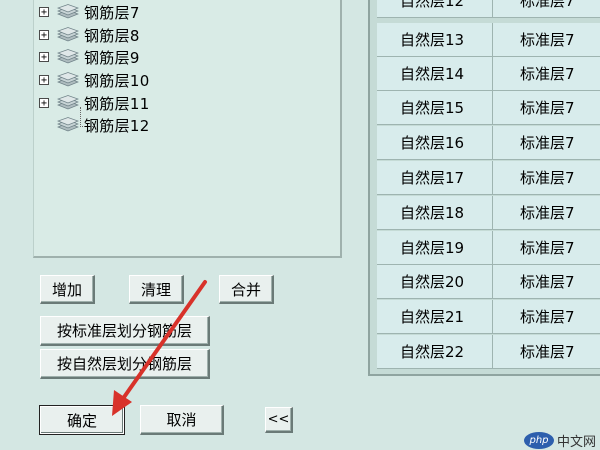 The image size is (600, 450). What do you see at coordinates (125, 364) in the screenshot?
I see `split-by-natural-layer-button: 按自然层划分钢筋层` at bounding box center [125, 364].